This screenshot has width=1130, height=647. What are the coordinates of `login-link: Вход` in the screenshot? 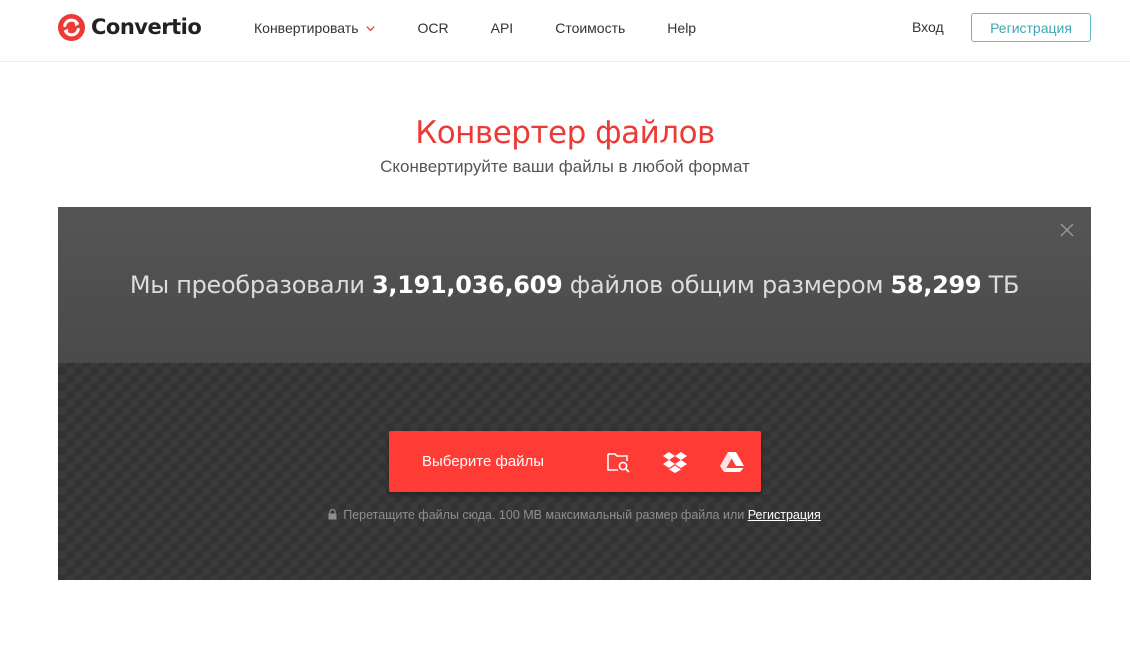 It's located at (928, 27).